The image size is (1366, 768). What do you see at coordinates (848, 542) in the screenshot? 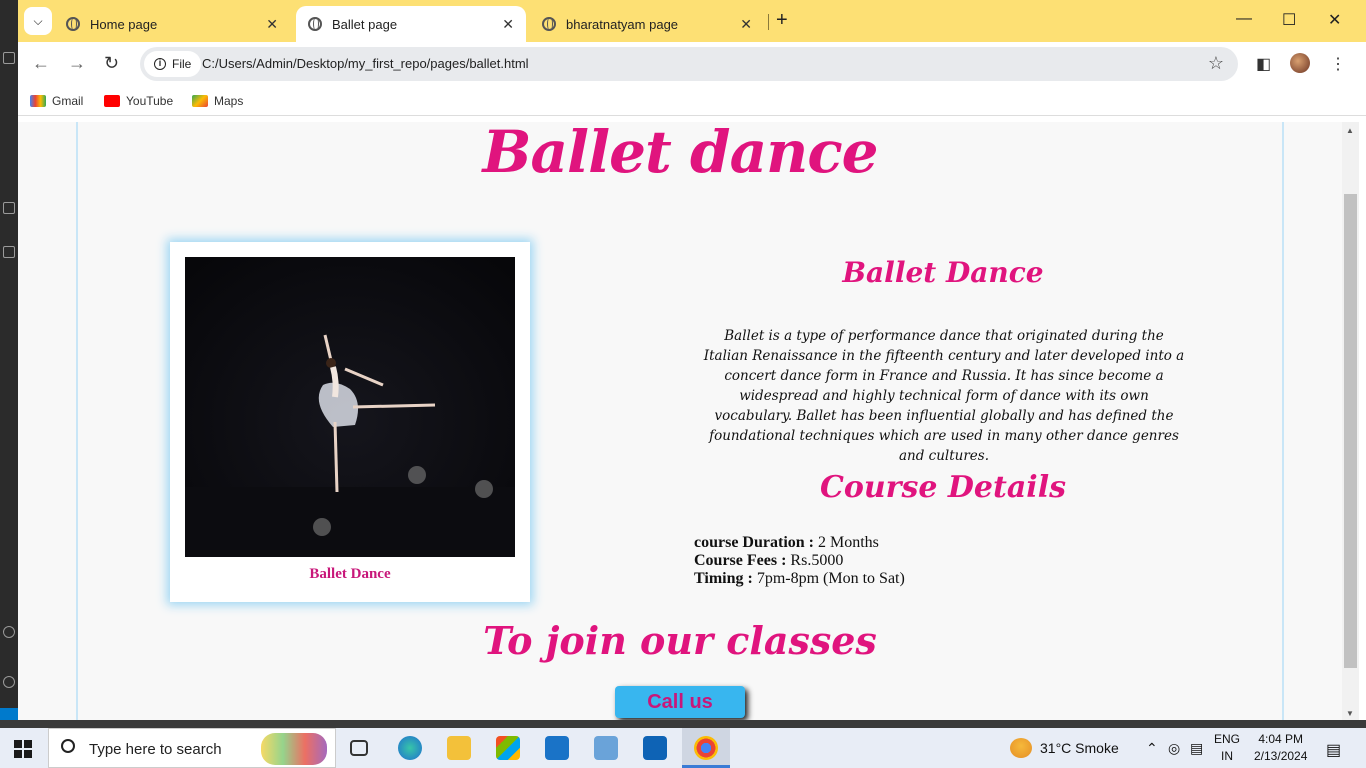
I see `detail-value: 2 Months` at bounding box center [848, 542].